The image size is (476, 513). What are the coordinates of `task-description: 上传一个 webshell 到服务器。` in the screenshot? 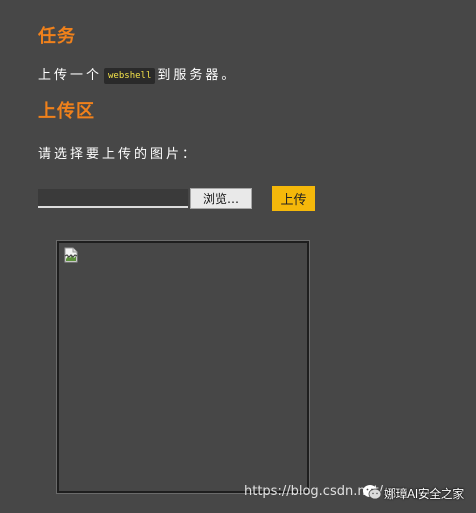 It's located at (137, 74).